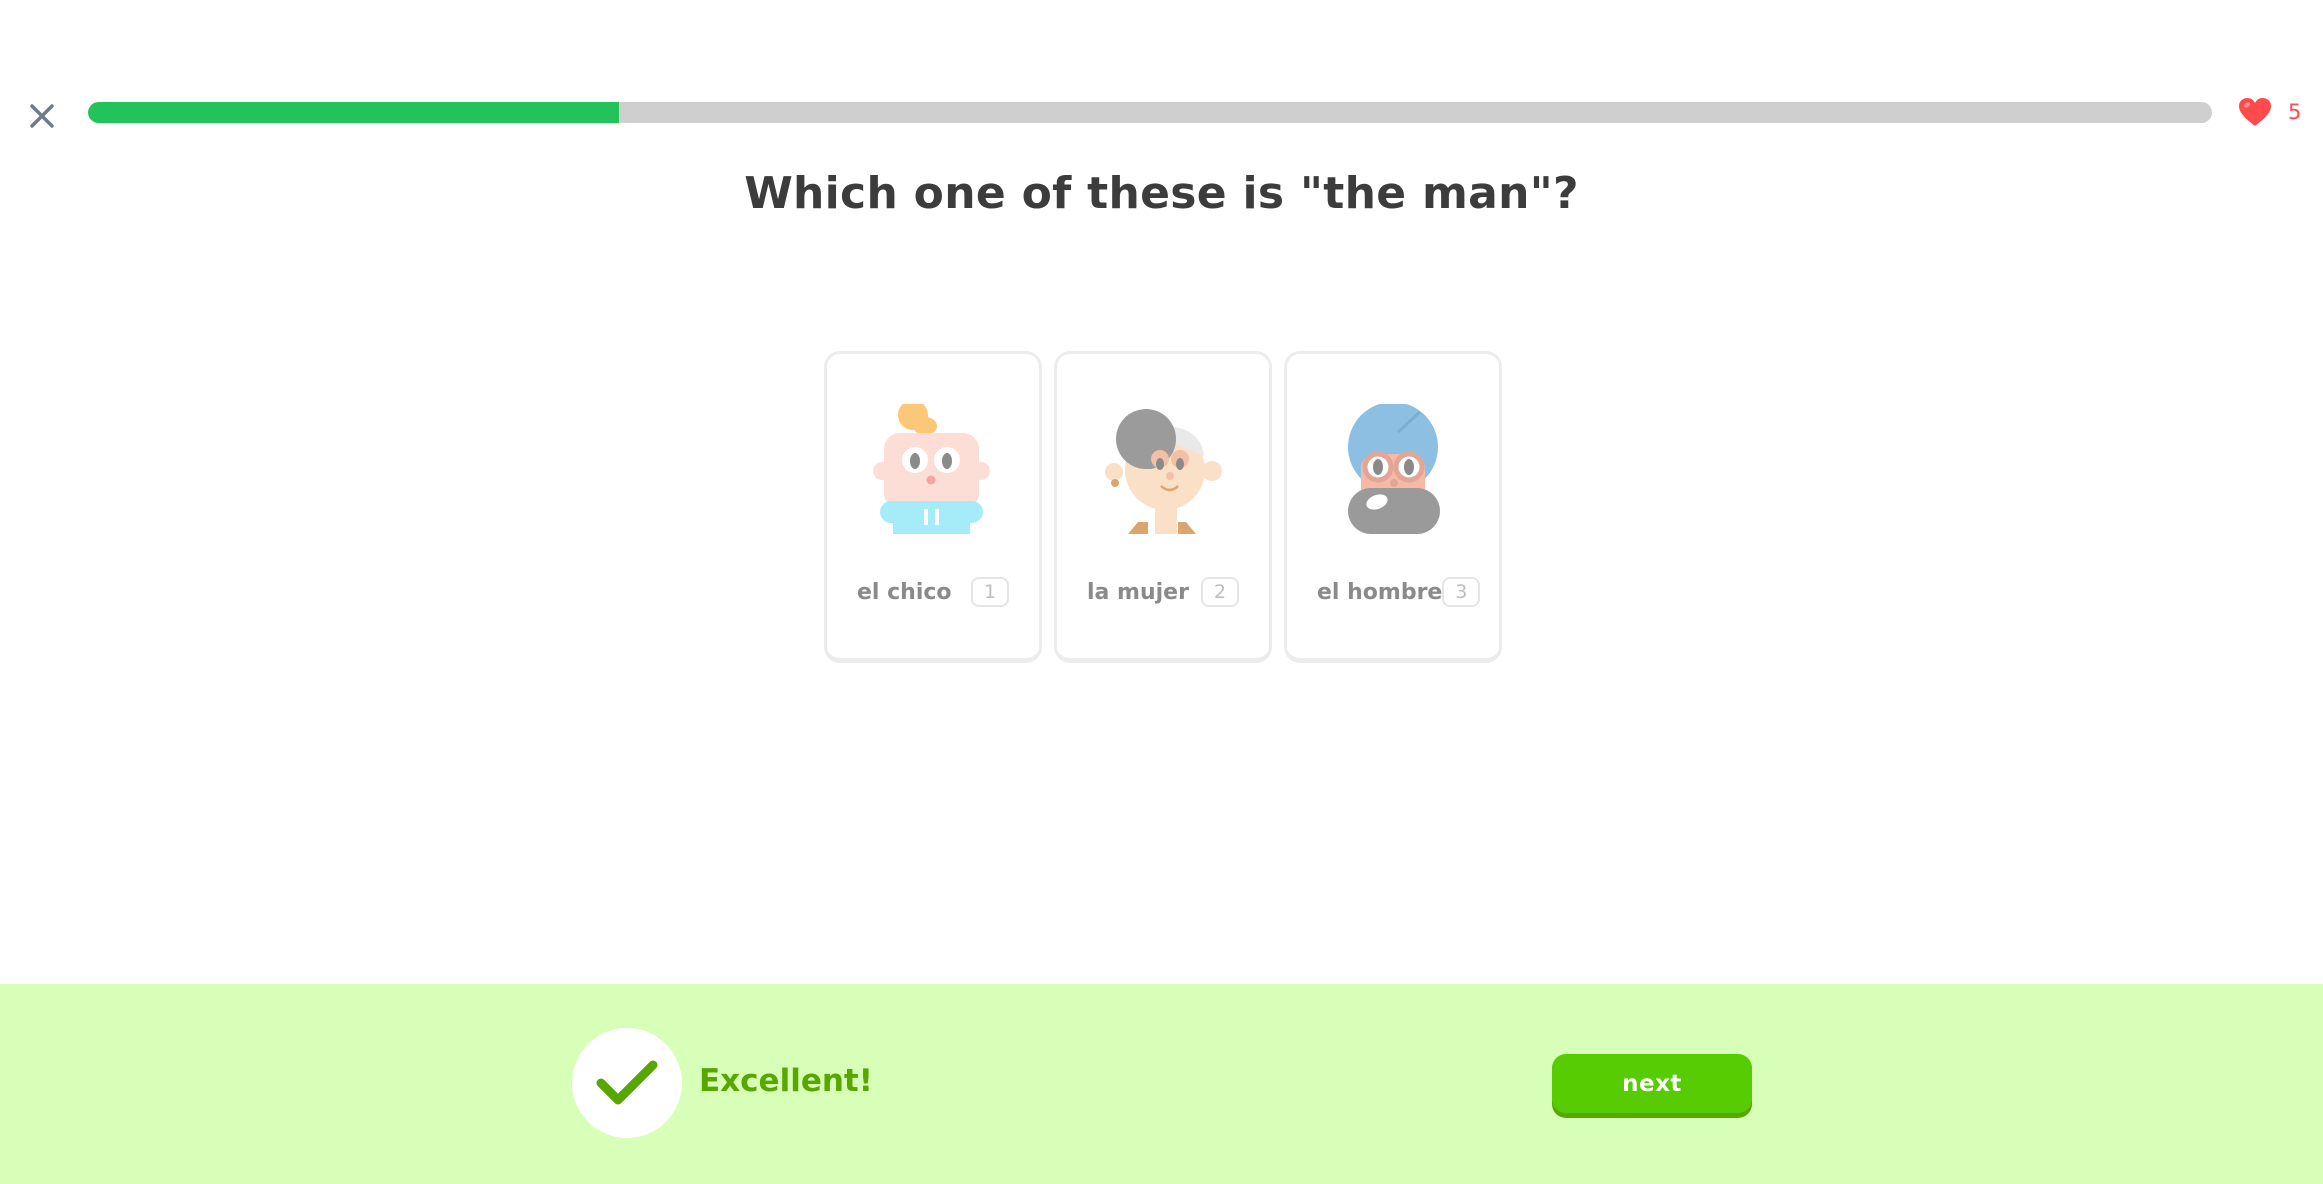  Describe the element at coordinates (1138, 592) in the screenshot. I see `choice-label: la mujer` at that location.